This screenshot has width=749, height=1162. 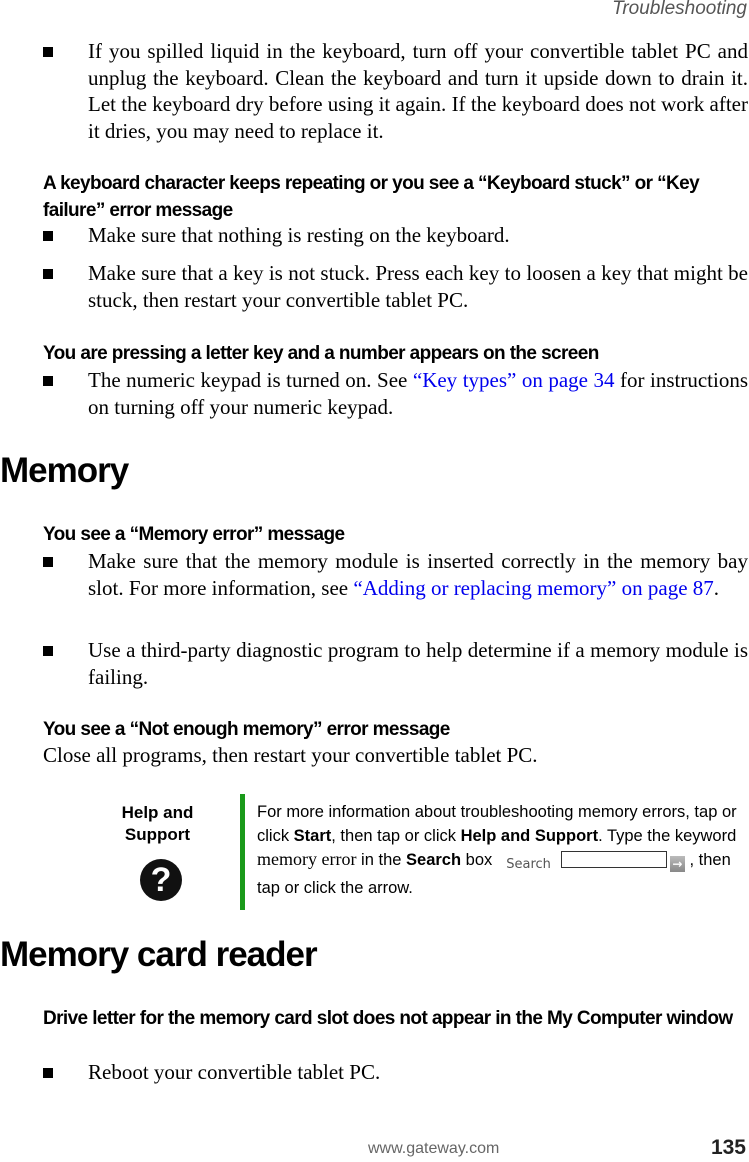 What do you see at coordinates (514, 380) in the screenshot?
I see `key-types-link: “Key types” on page 34` at bounding box center [514, 380].